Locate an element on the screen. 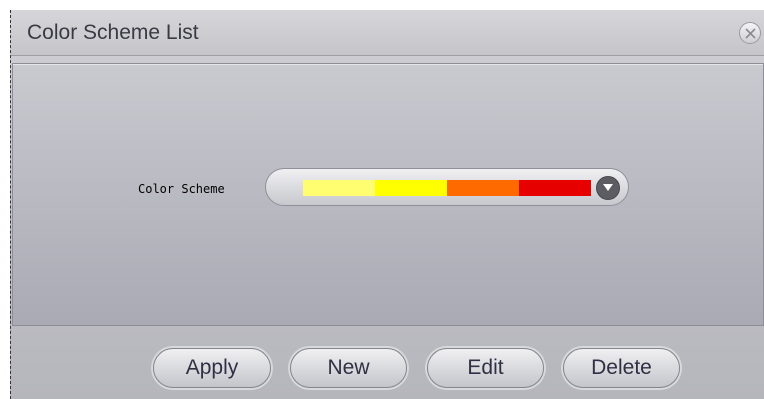  chevron-down-icon is located at coordinates (608, 187).